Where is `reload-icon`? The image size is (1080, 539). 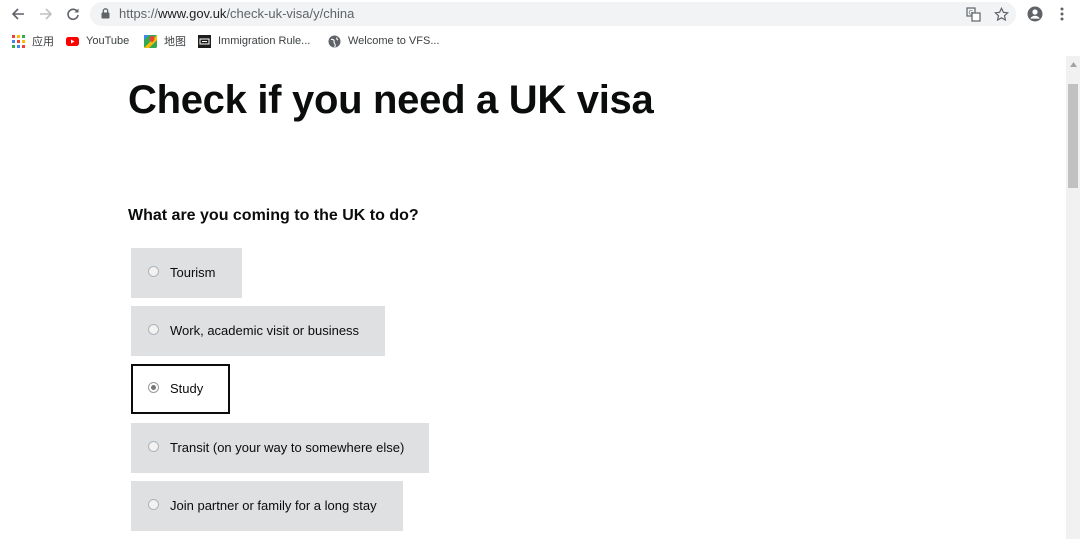 reload-icon is located at coordinates (73, 14).